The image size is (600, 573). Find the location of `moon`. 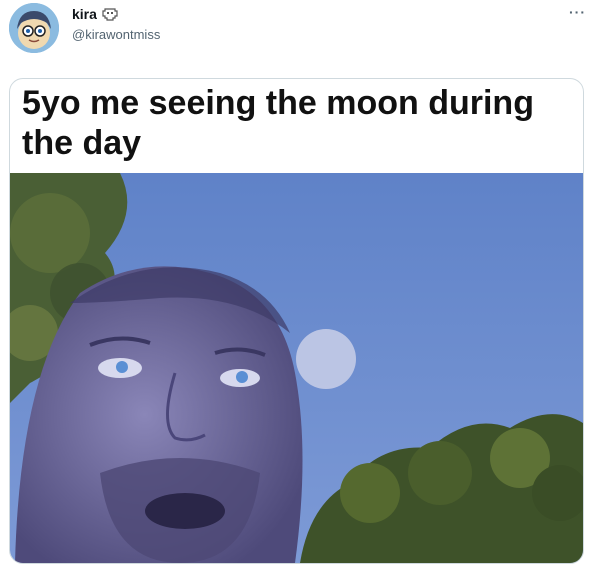

moon is located at coordinates (326, 359).